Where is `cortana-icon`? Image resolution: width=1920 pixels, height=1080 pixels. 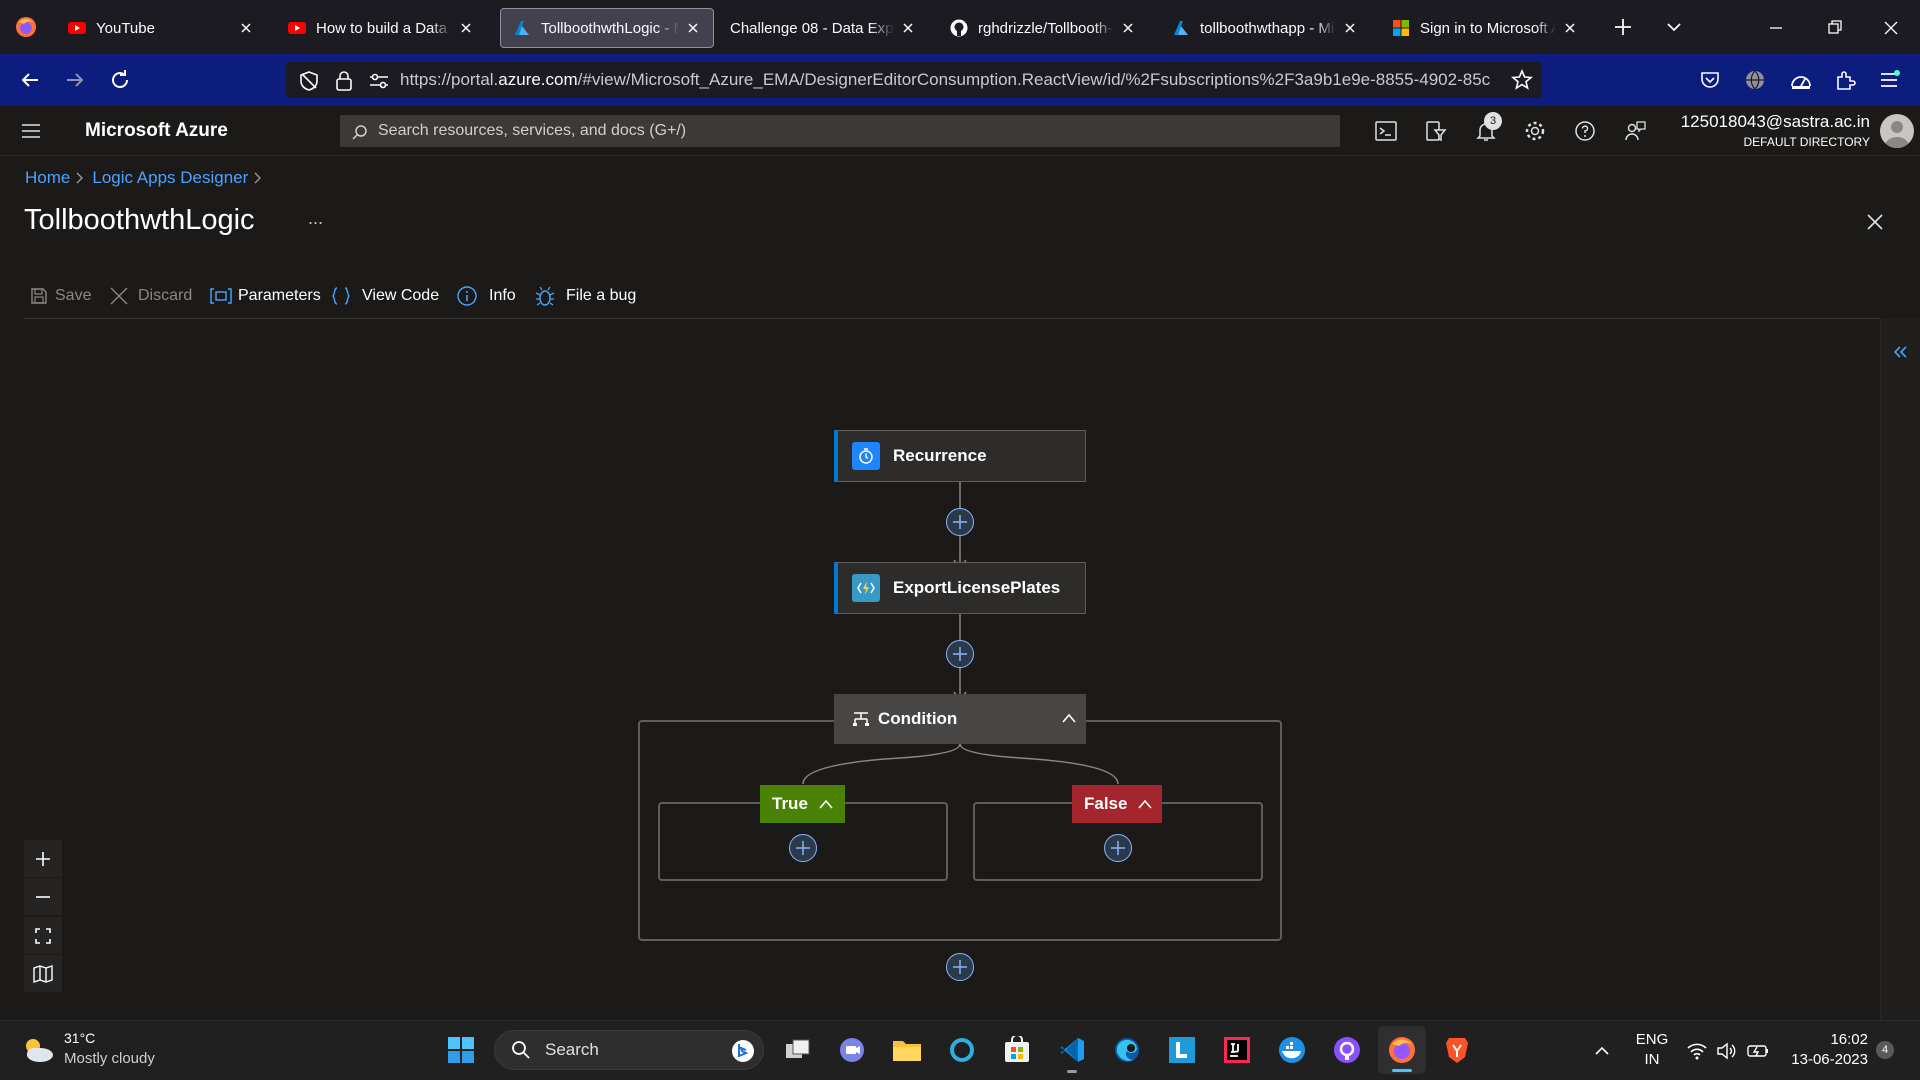 cortana-icon is located at coordinates (962, 1050).